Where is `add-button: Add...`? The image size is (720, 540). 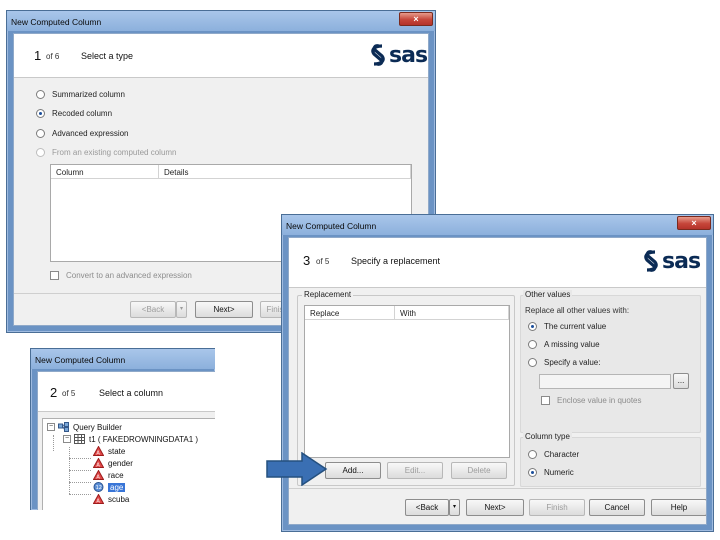 add-button: Add... is located at coordinates (353, 470).